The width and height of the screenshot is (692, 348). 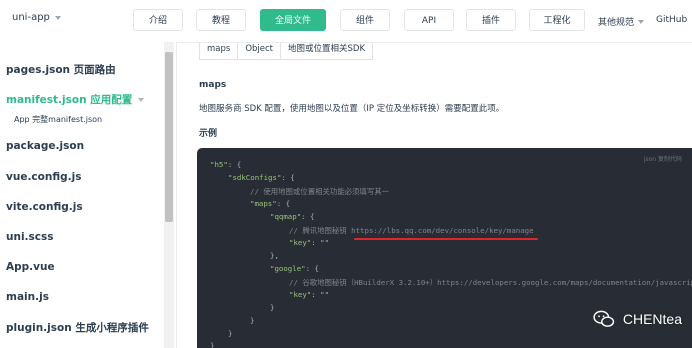 I want to click on watermark: CHENtea, so click(x=637, y=319).